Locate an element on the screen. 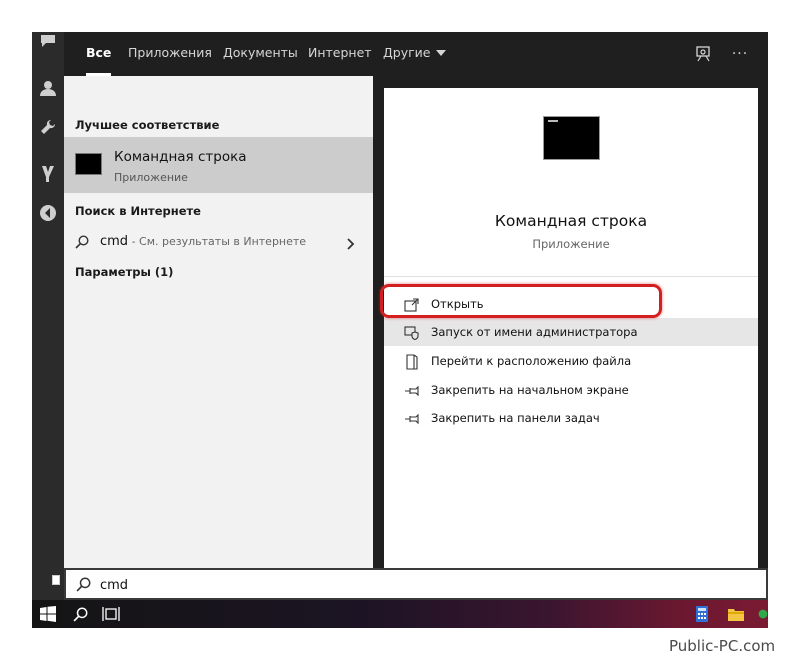 The height and width of the screenshot is (661, 800). chevron-right-icon is located at coordinates (351, 244).